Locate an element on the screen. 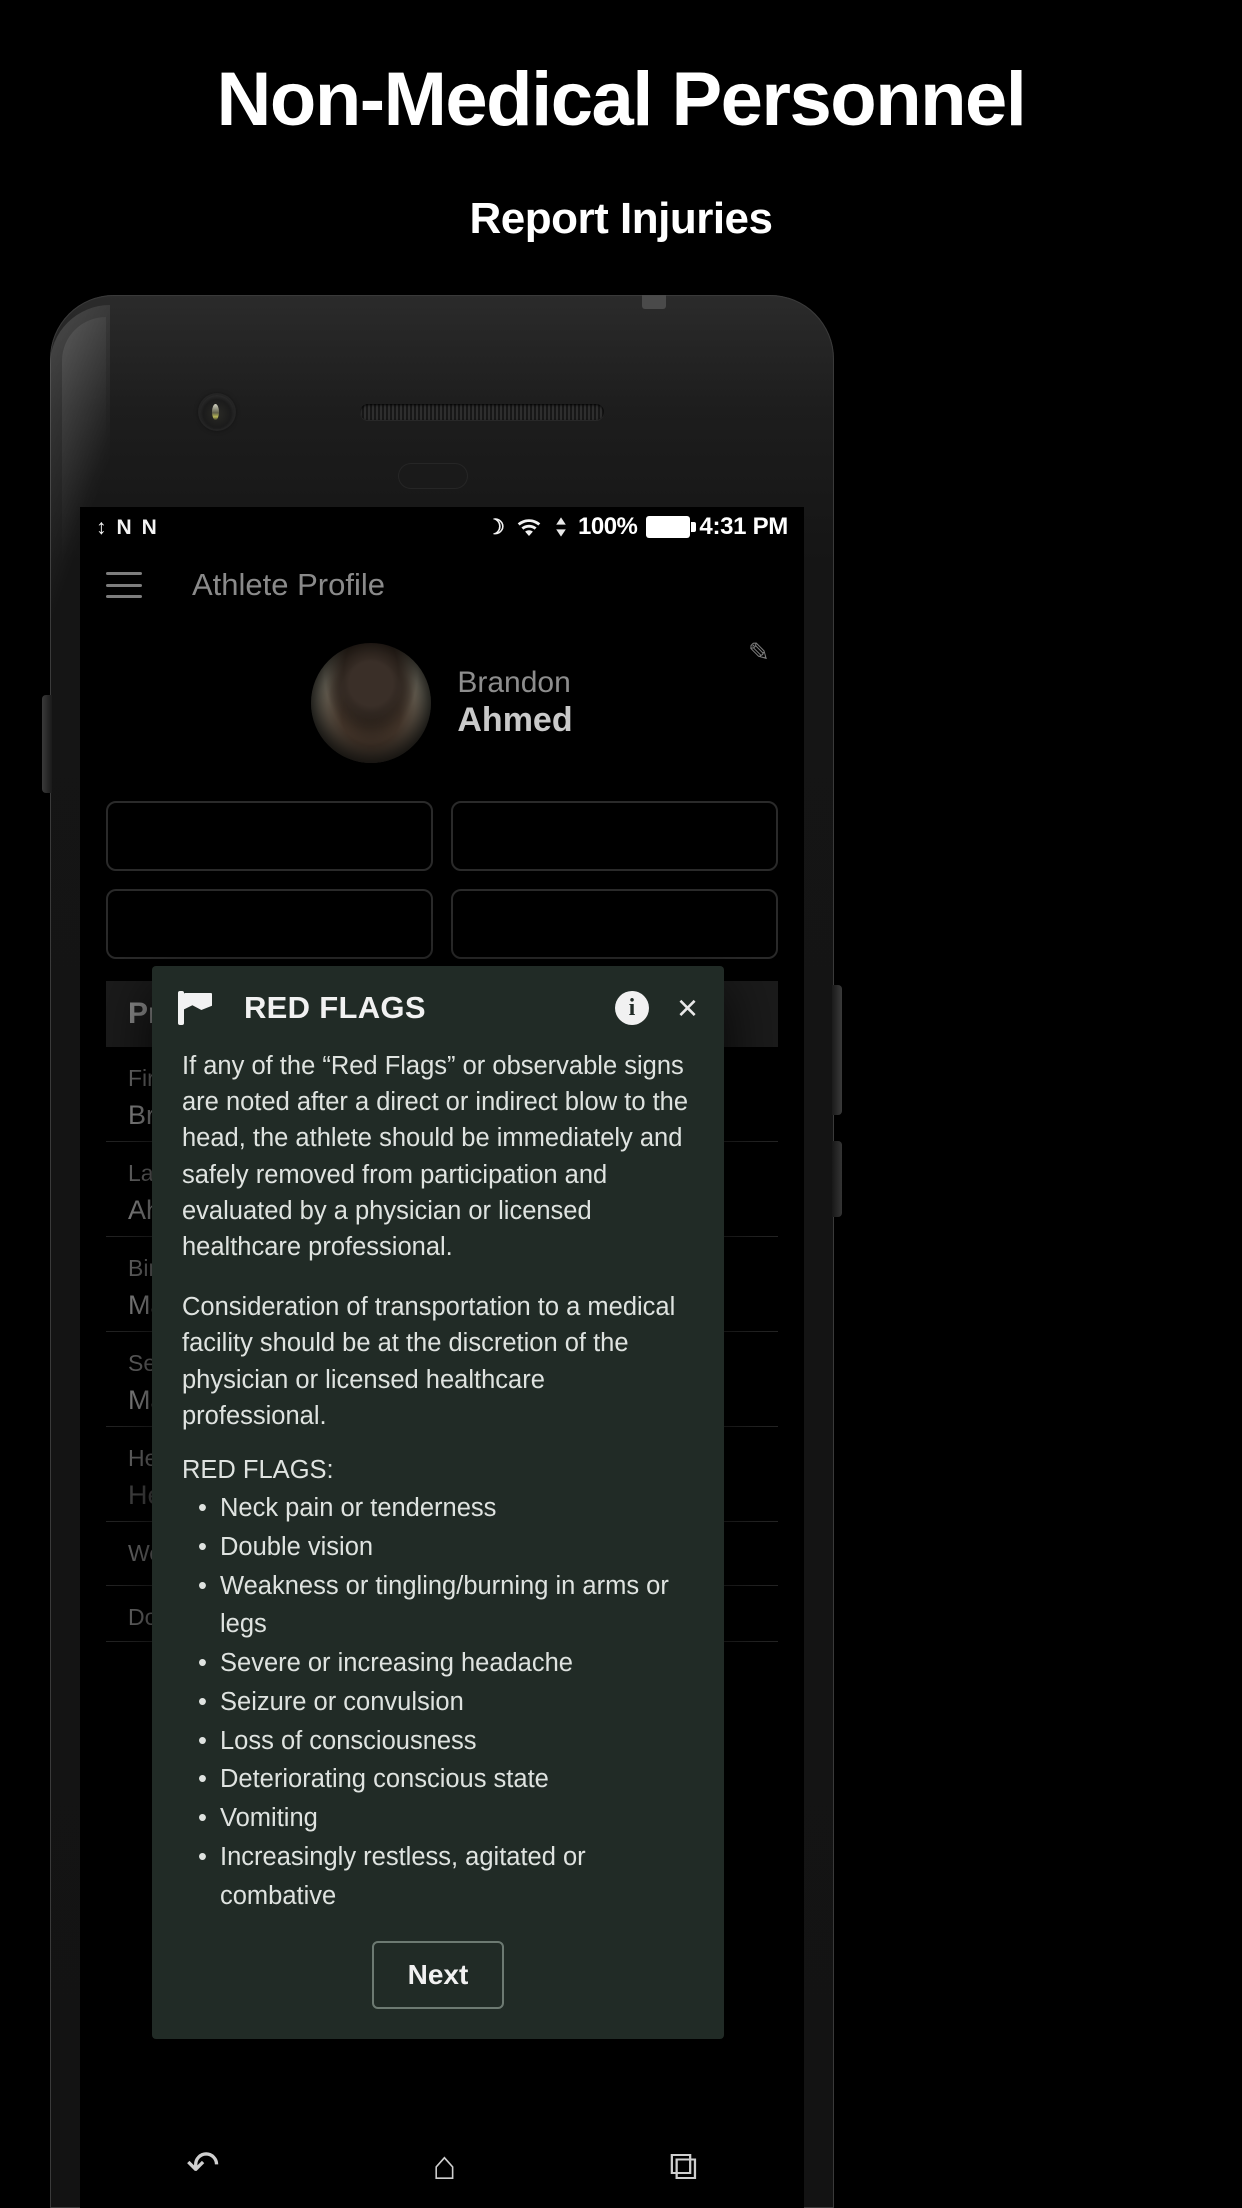  next-button: Next is located at coordinates (438, 1975).